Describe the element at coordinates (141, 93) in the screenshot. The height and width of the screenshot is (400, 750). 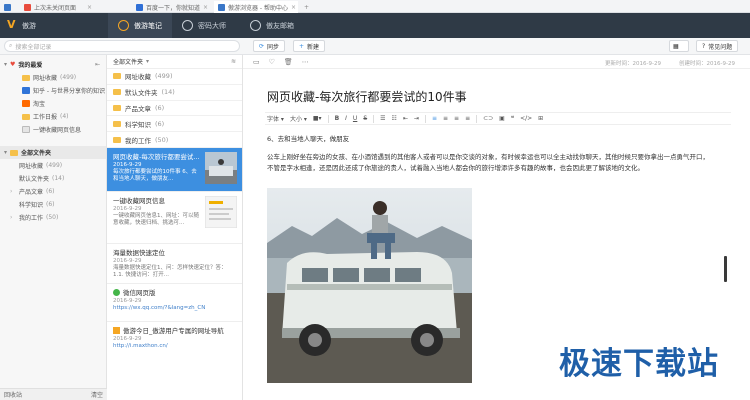
I see `folder-row-label: 默认文件夹` at that location.